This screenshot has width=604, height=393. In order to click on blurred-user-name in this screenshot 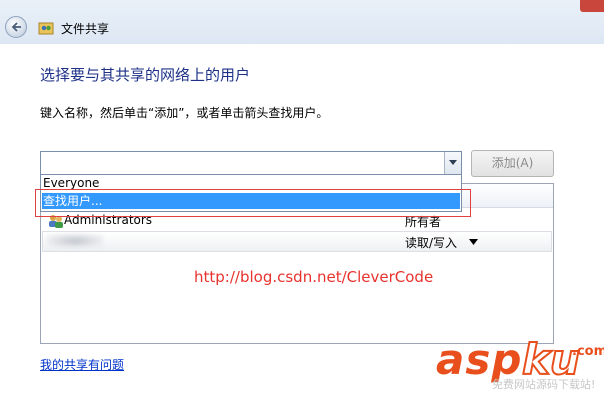, I will do `click(75, 241)`.